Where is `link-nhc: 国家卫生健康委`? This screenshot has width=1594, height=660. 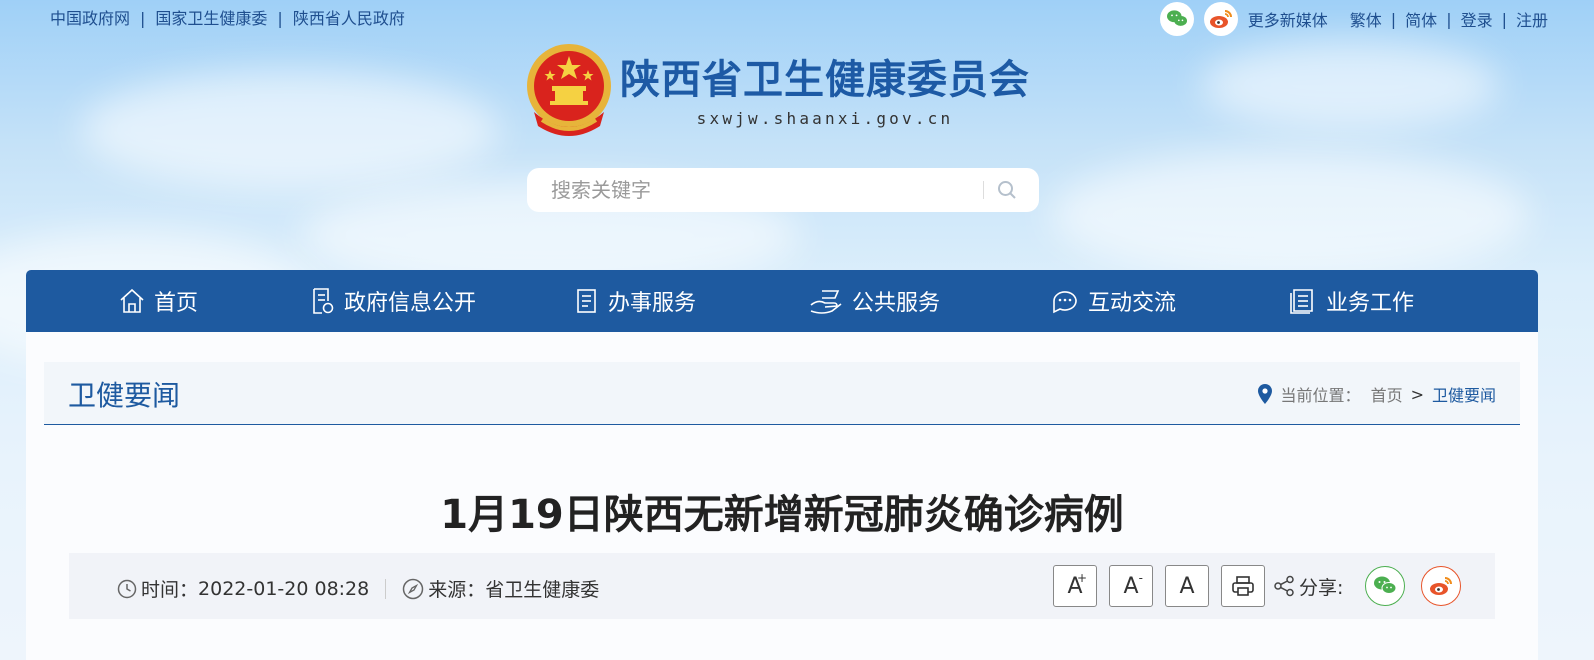 link-nhc: 国家卫生健康委 is located at coordinates (211, 18).